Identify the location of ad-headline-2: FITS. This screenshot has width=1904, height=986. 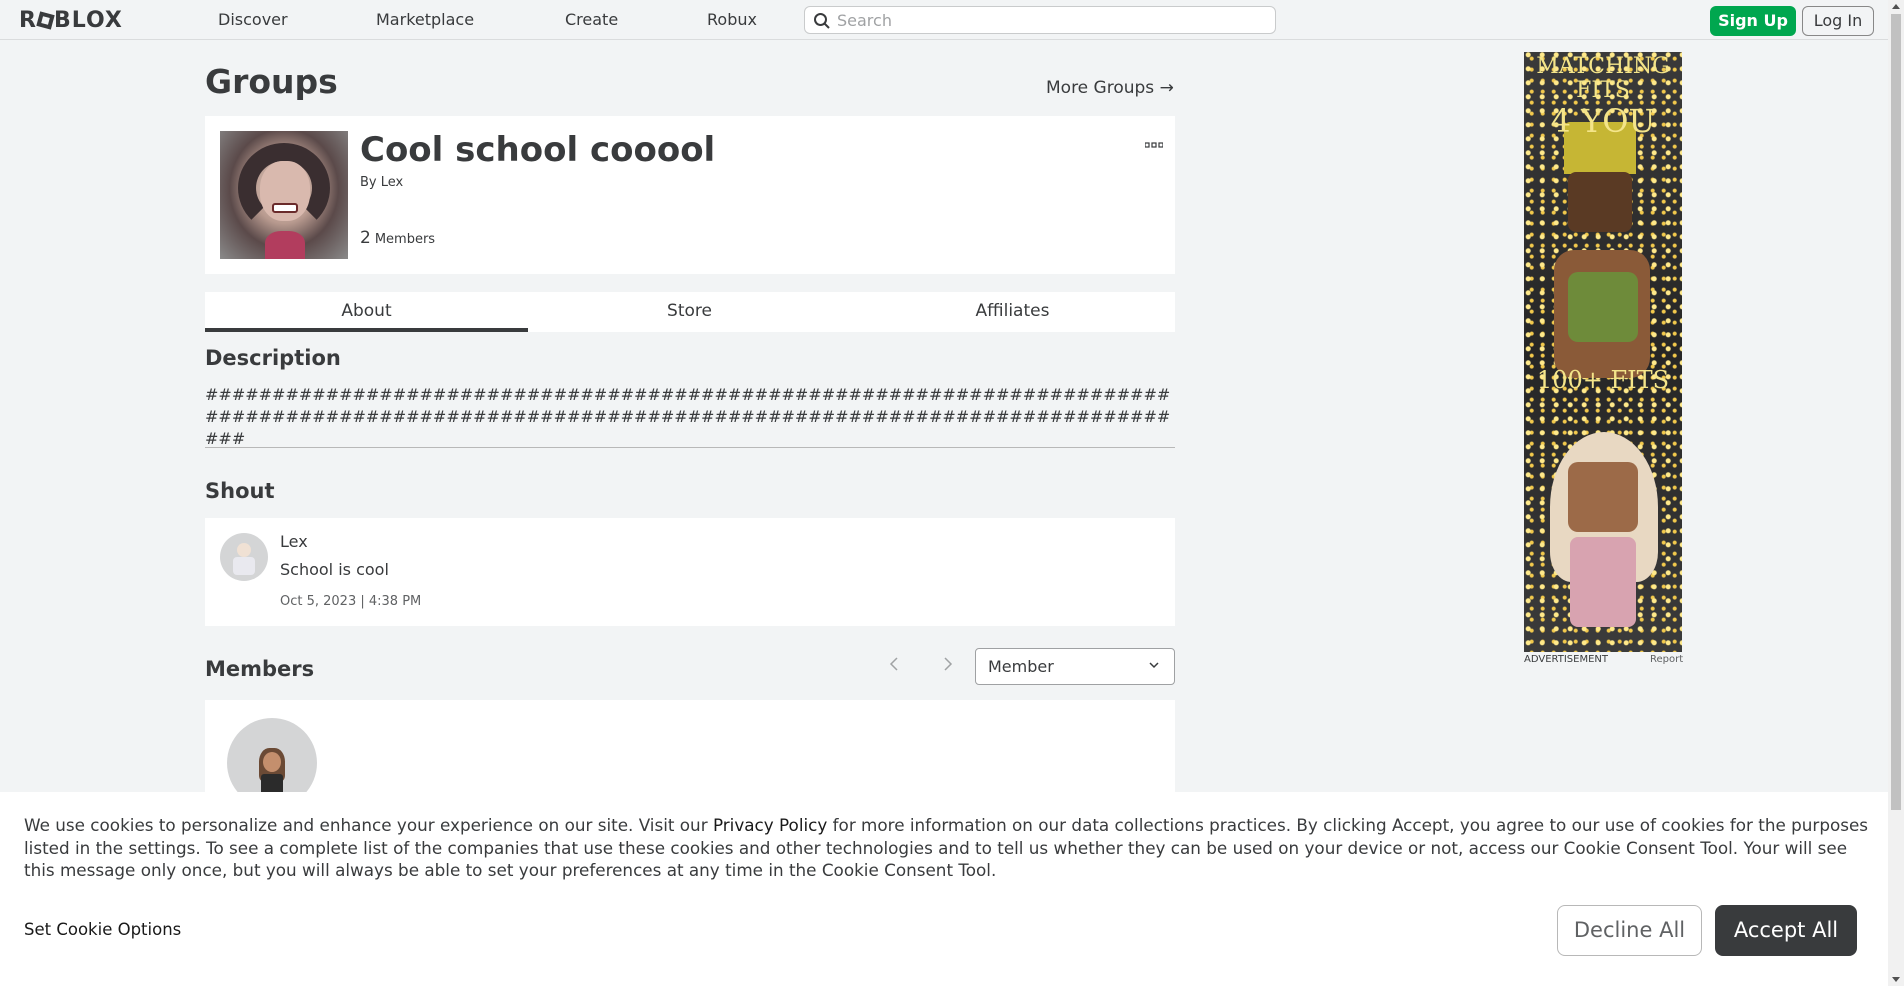
(1603, 90).